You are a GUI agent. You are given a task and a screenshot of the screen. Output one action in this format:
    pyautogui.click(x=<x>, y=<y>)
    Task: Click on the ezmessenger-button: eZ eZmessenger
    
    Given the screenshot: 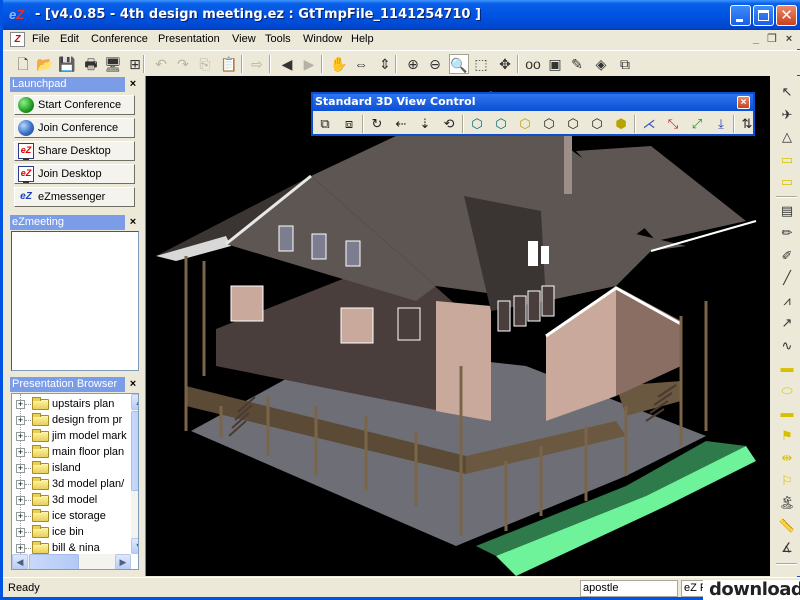 What is the action you would take?
    pyautogui.click(x=74, y=197)
    